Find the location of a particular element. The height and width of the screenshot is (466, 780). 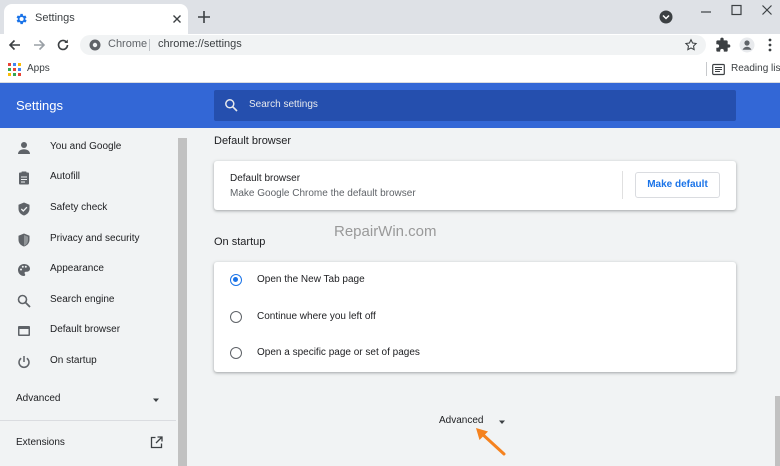

bookmarks-separator is located at coordinates (706, 69).